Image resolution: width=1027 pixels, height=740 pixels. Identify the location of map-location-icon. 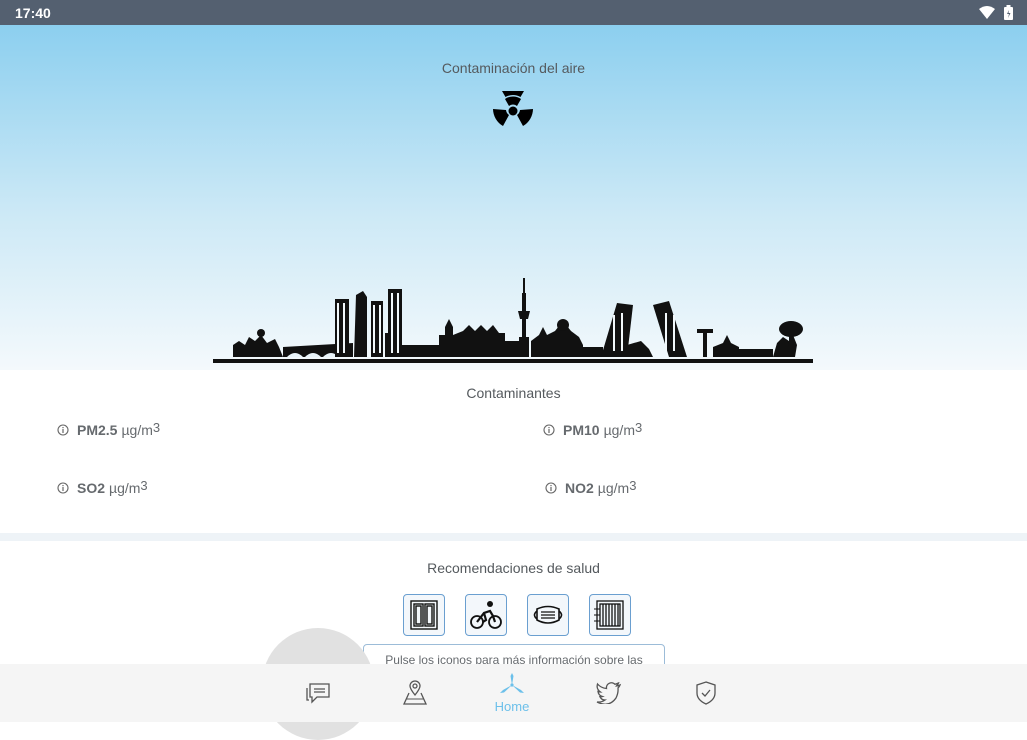
(415, 692).